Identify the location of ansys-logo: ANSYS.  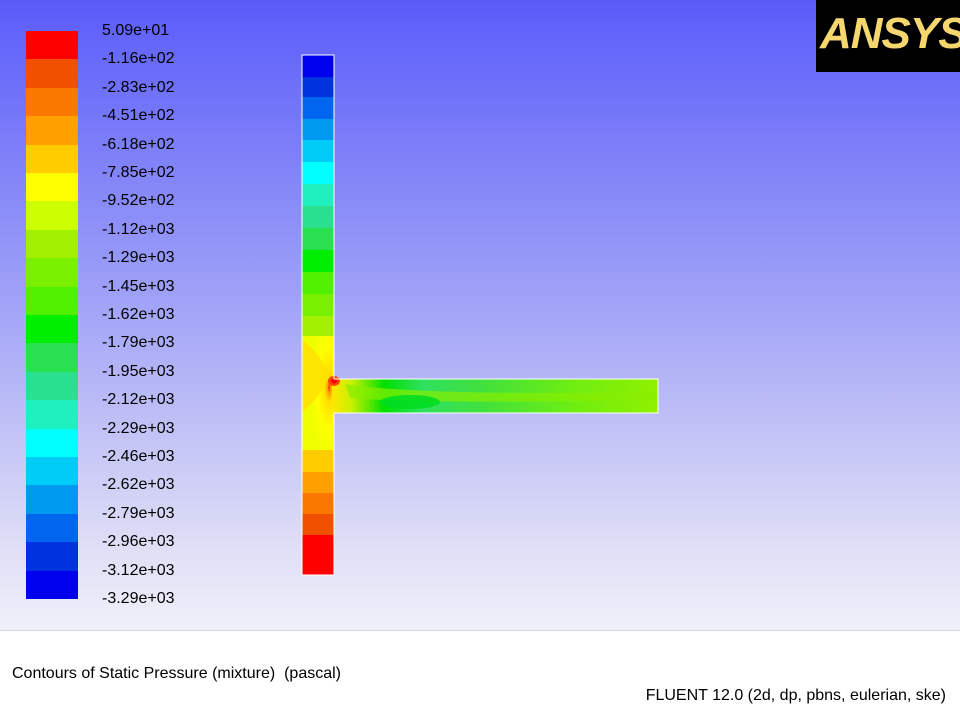
(888, 36).